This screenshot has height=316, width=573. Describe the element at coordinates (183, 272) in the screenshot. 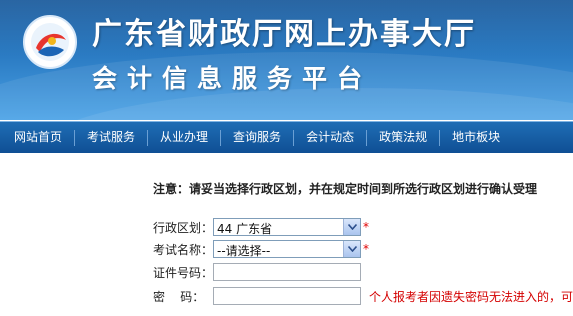

I see `id-number-label: 证件号码：` at that location.